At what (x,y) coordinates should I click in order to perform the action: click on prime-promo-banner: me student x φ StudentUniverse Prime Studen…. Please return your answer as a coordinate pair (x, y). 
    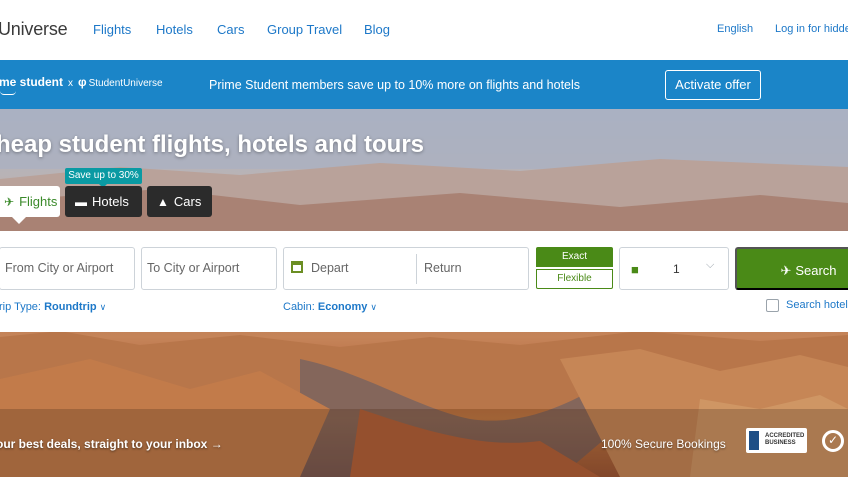
    Looking at the image, I should click on (424, 84).